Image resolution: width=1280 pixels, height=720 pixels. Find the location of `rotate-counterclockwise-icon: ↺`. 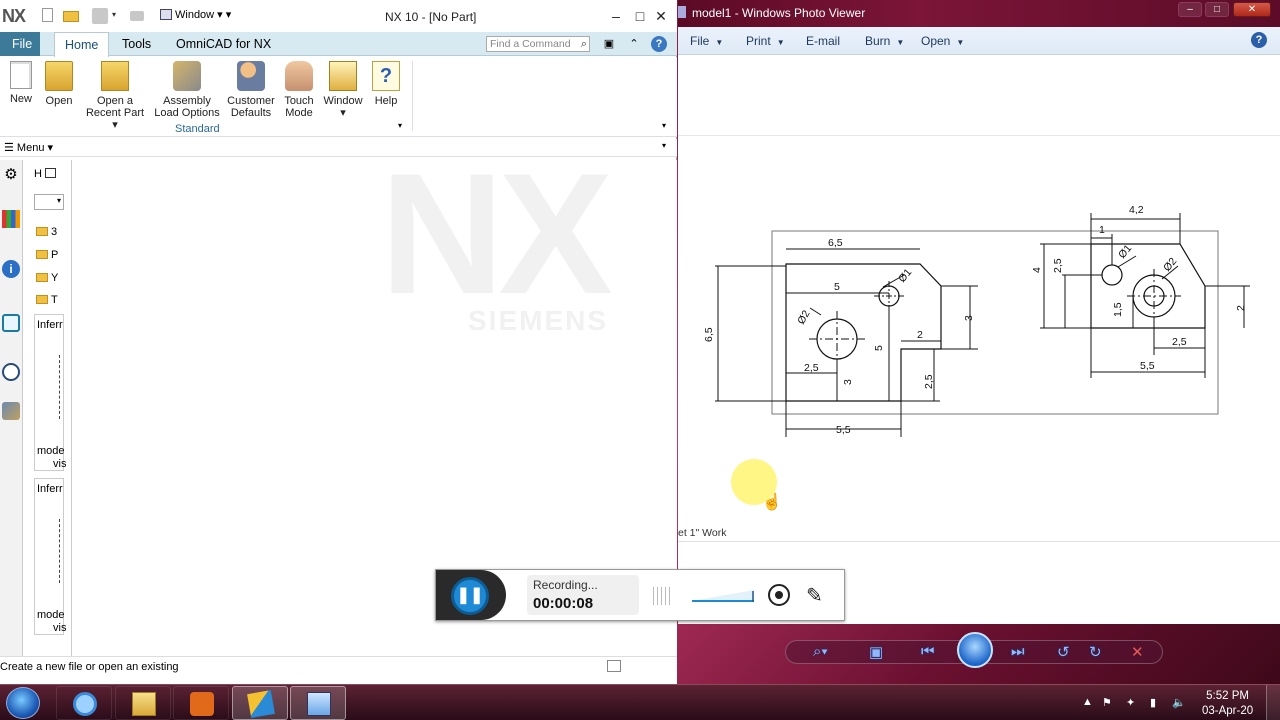

rotate-counterclockwise-icon: ↺ is located at coordinates (1063, 652).